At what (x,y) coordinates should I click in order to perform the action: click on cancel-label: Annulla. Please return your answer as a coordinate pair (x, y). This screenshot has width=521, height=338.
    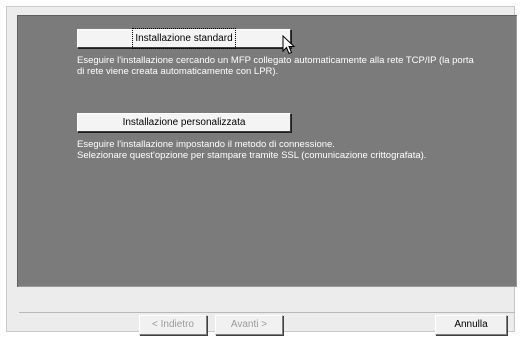
    Looking at the image, I should click on (471, 324).